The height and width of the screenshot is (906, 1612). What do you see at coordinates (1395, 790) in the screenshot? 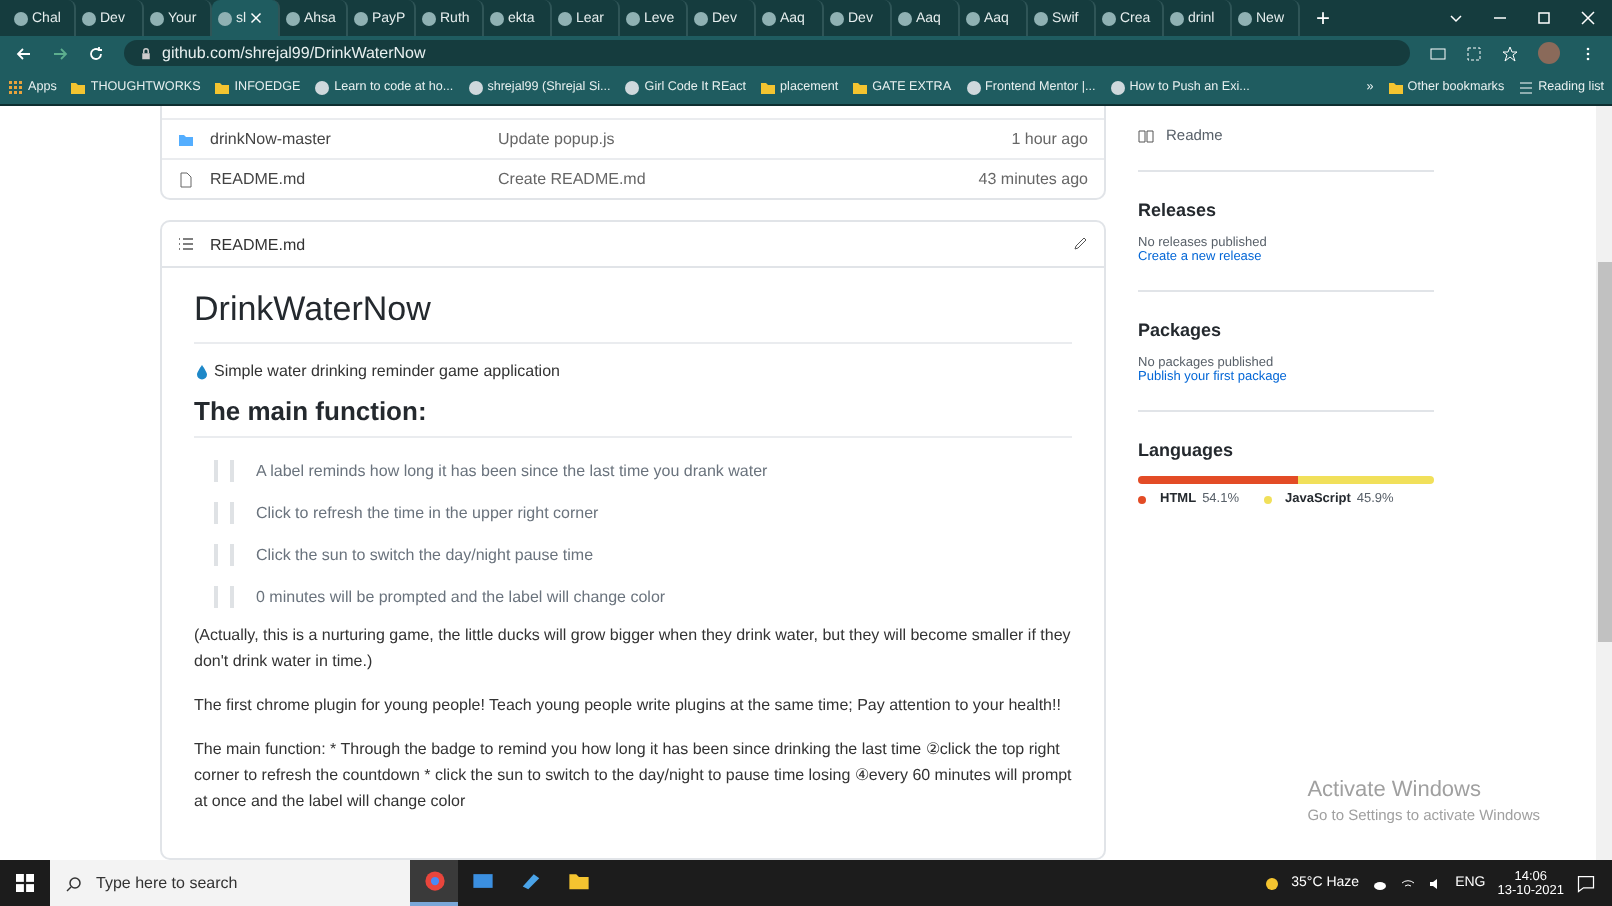
I see `activation-title: Activate Windows` at bounding box center [1395, 790].